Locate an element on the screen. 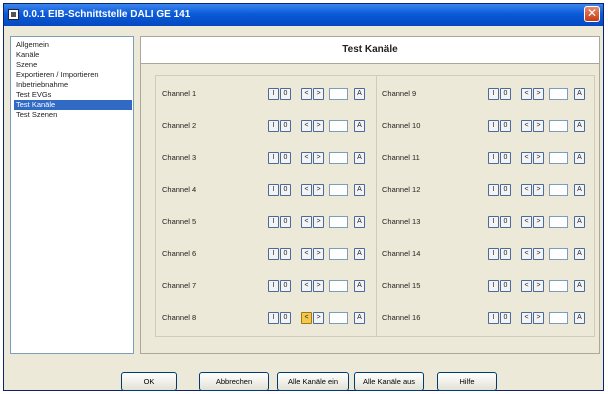  close-button: ✕ is located at coordinates (592, 14).